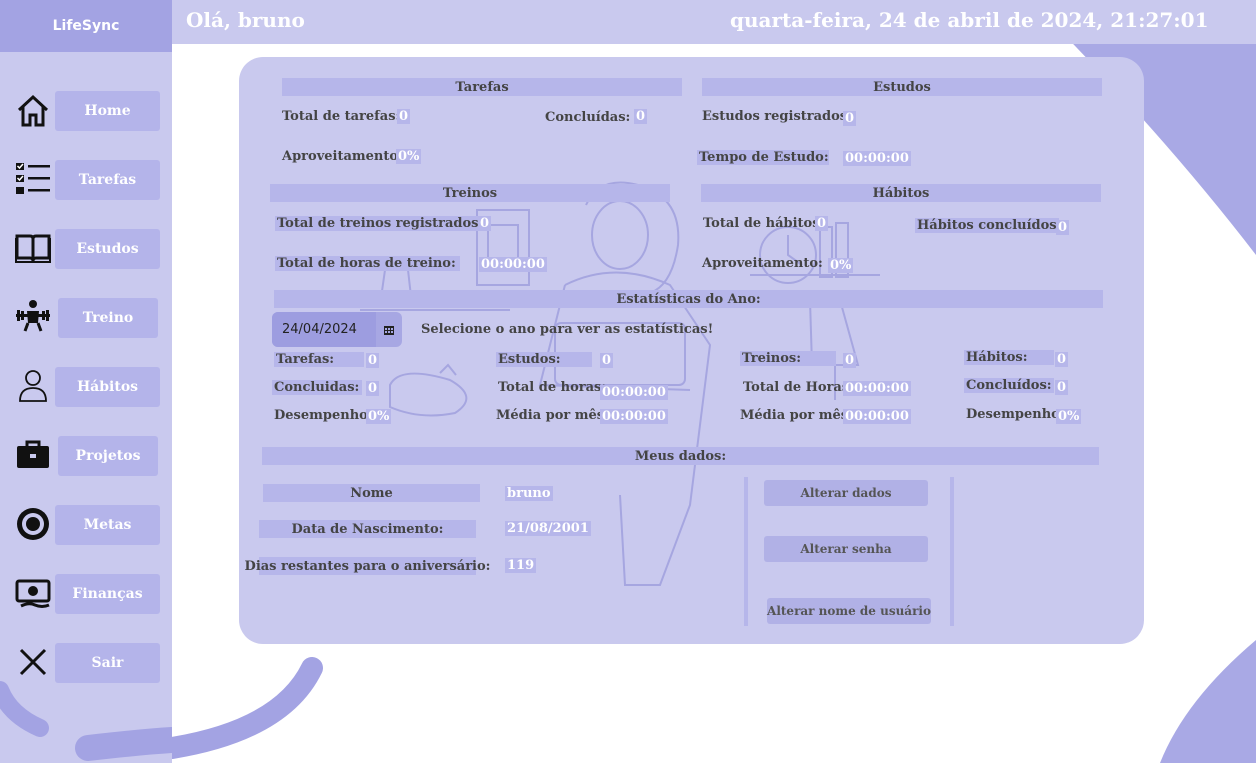 This screenshot has width=1256, height=763. I want to click on person-icon, so click(33, 386).